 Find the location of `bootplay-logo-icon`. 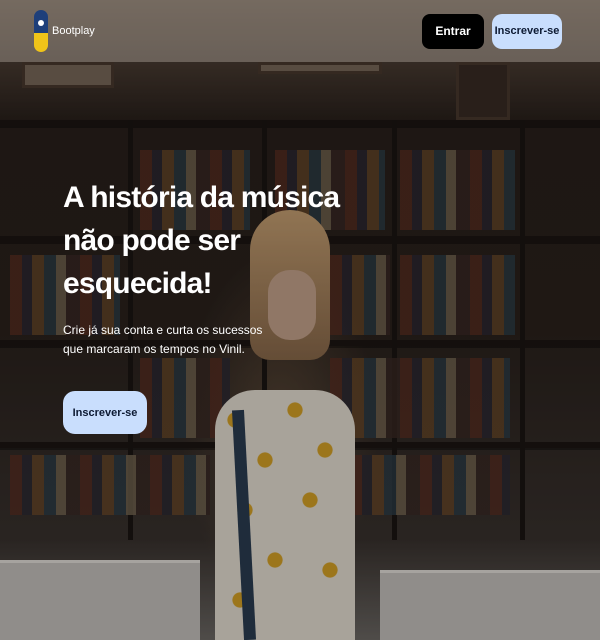

bootplay-logo-icon is located at coordinates (41, 31).